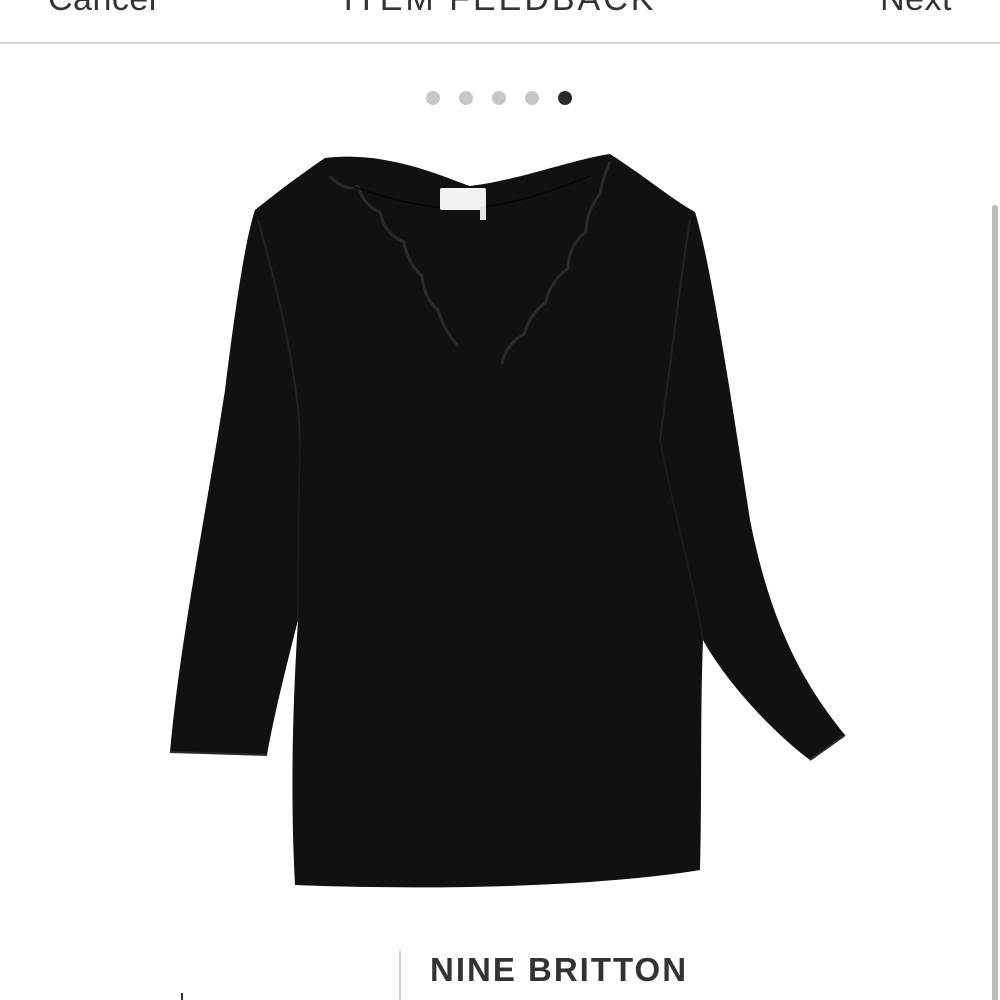 This screenshot has width=1000, height=1000. I want to click on product-brand-name: NINE BRITTON, so click(559, 969).